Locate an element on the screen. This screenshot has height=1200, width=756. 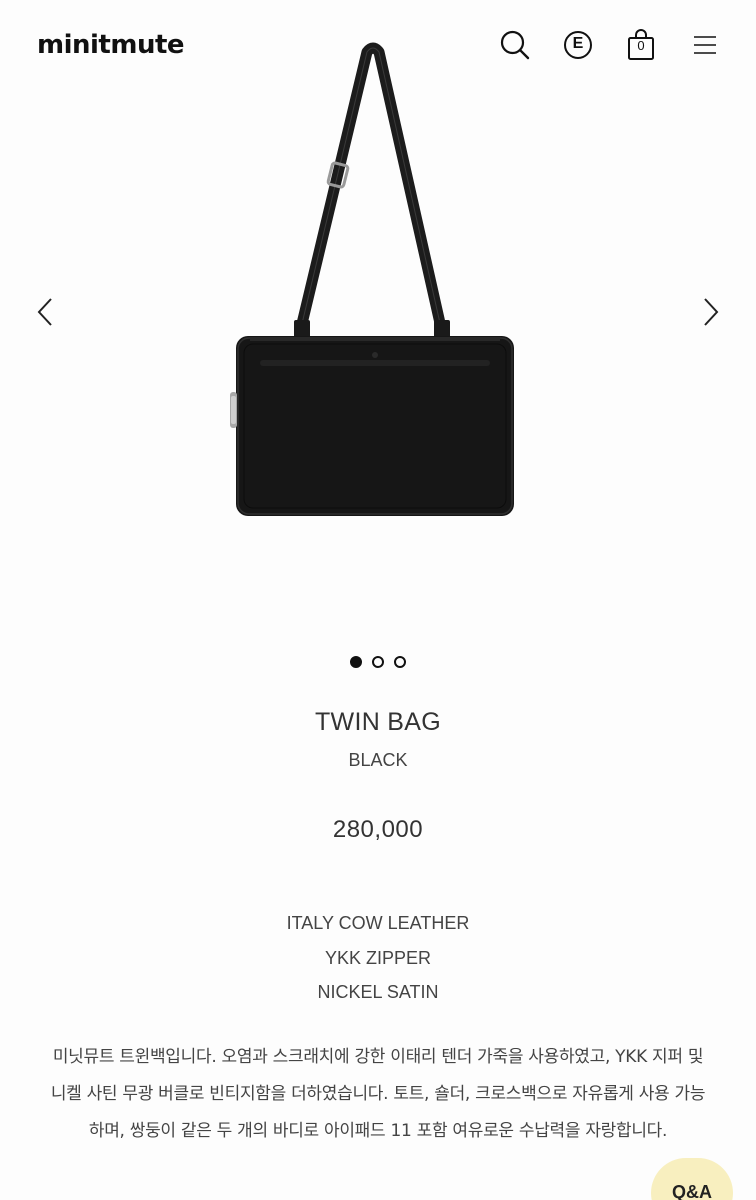
chevron-left-icon is located at coordinates (44, 312).